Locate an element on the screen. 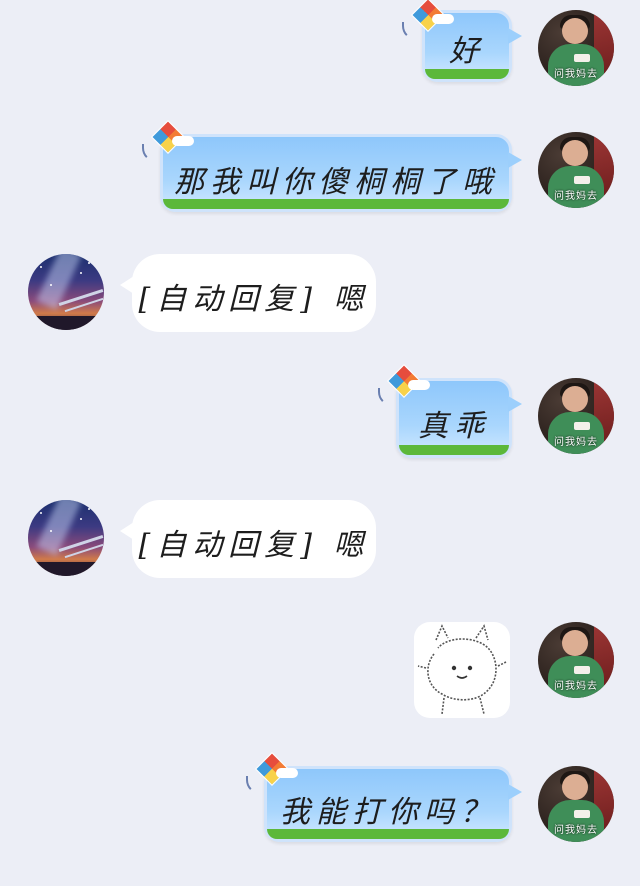  message-bubble: 我能打你吗？ is located at coordinates (393, 804).